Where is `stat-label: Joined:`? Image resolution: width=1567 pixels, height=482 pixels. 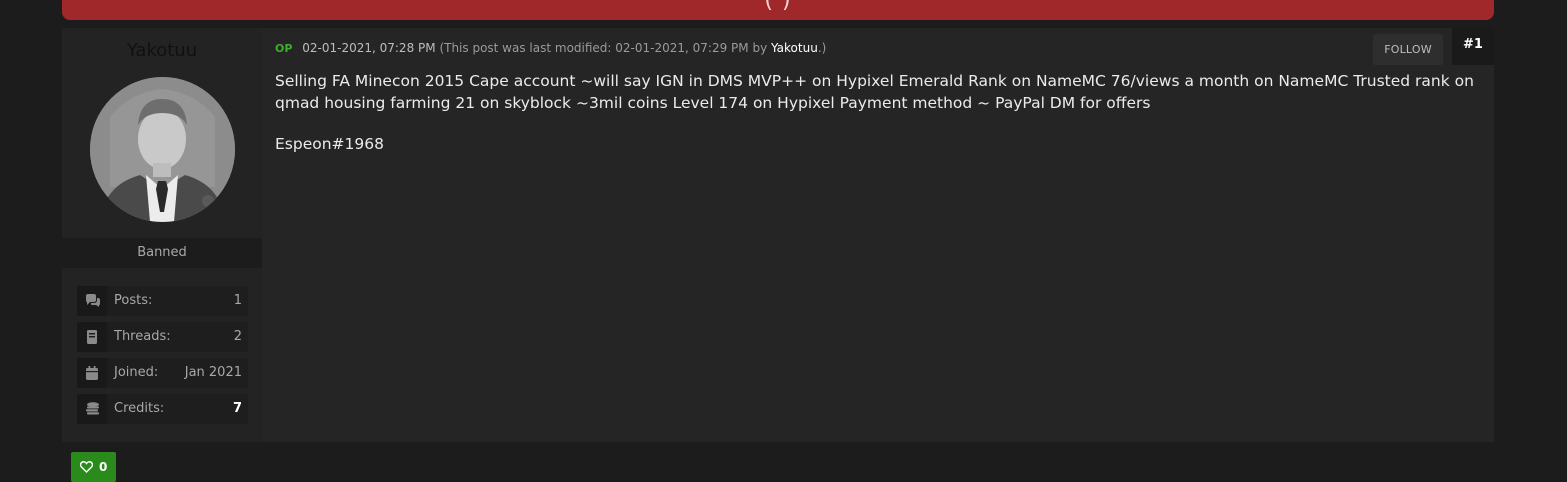 stat-label: Joined: is located at coordinates (136, 372).